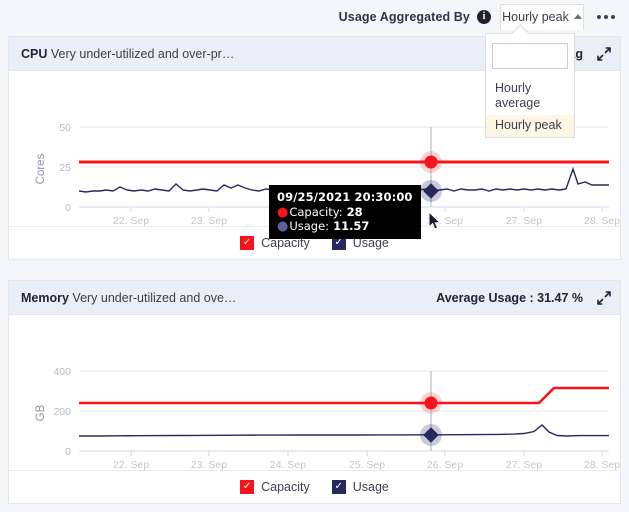 The height and width of the screenshot is (512, 629). What do you see at coordinates (65, 168) in the screenshot?
I see `cpu-ytick-25: 25` at bounding box center [65, 168].